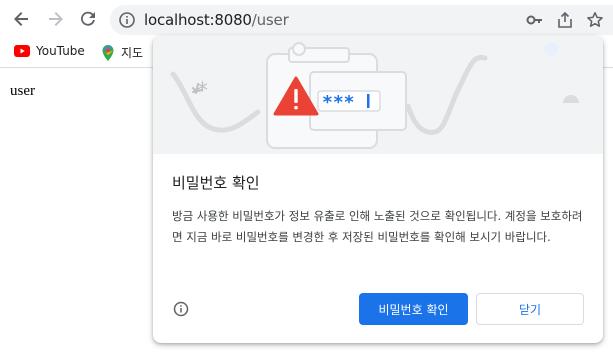 The width and height of the screenshot is (613, 354). What do you see at coordinates (338, 102) in the screenshot?
I see `masked-password: ***` at bounding box center [338, 102].